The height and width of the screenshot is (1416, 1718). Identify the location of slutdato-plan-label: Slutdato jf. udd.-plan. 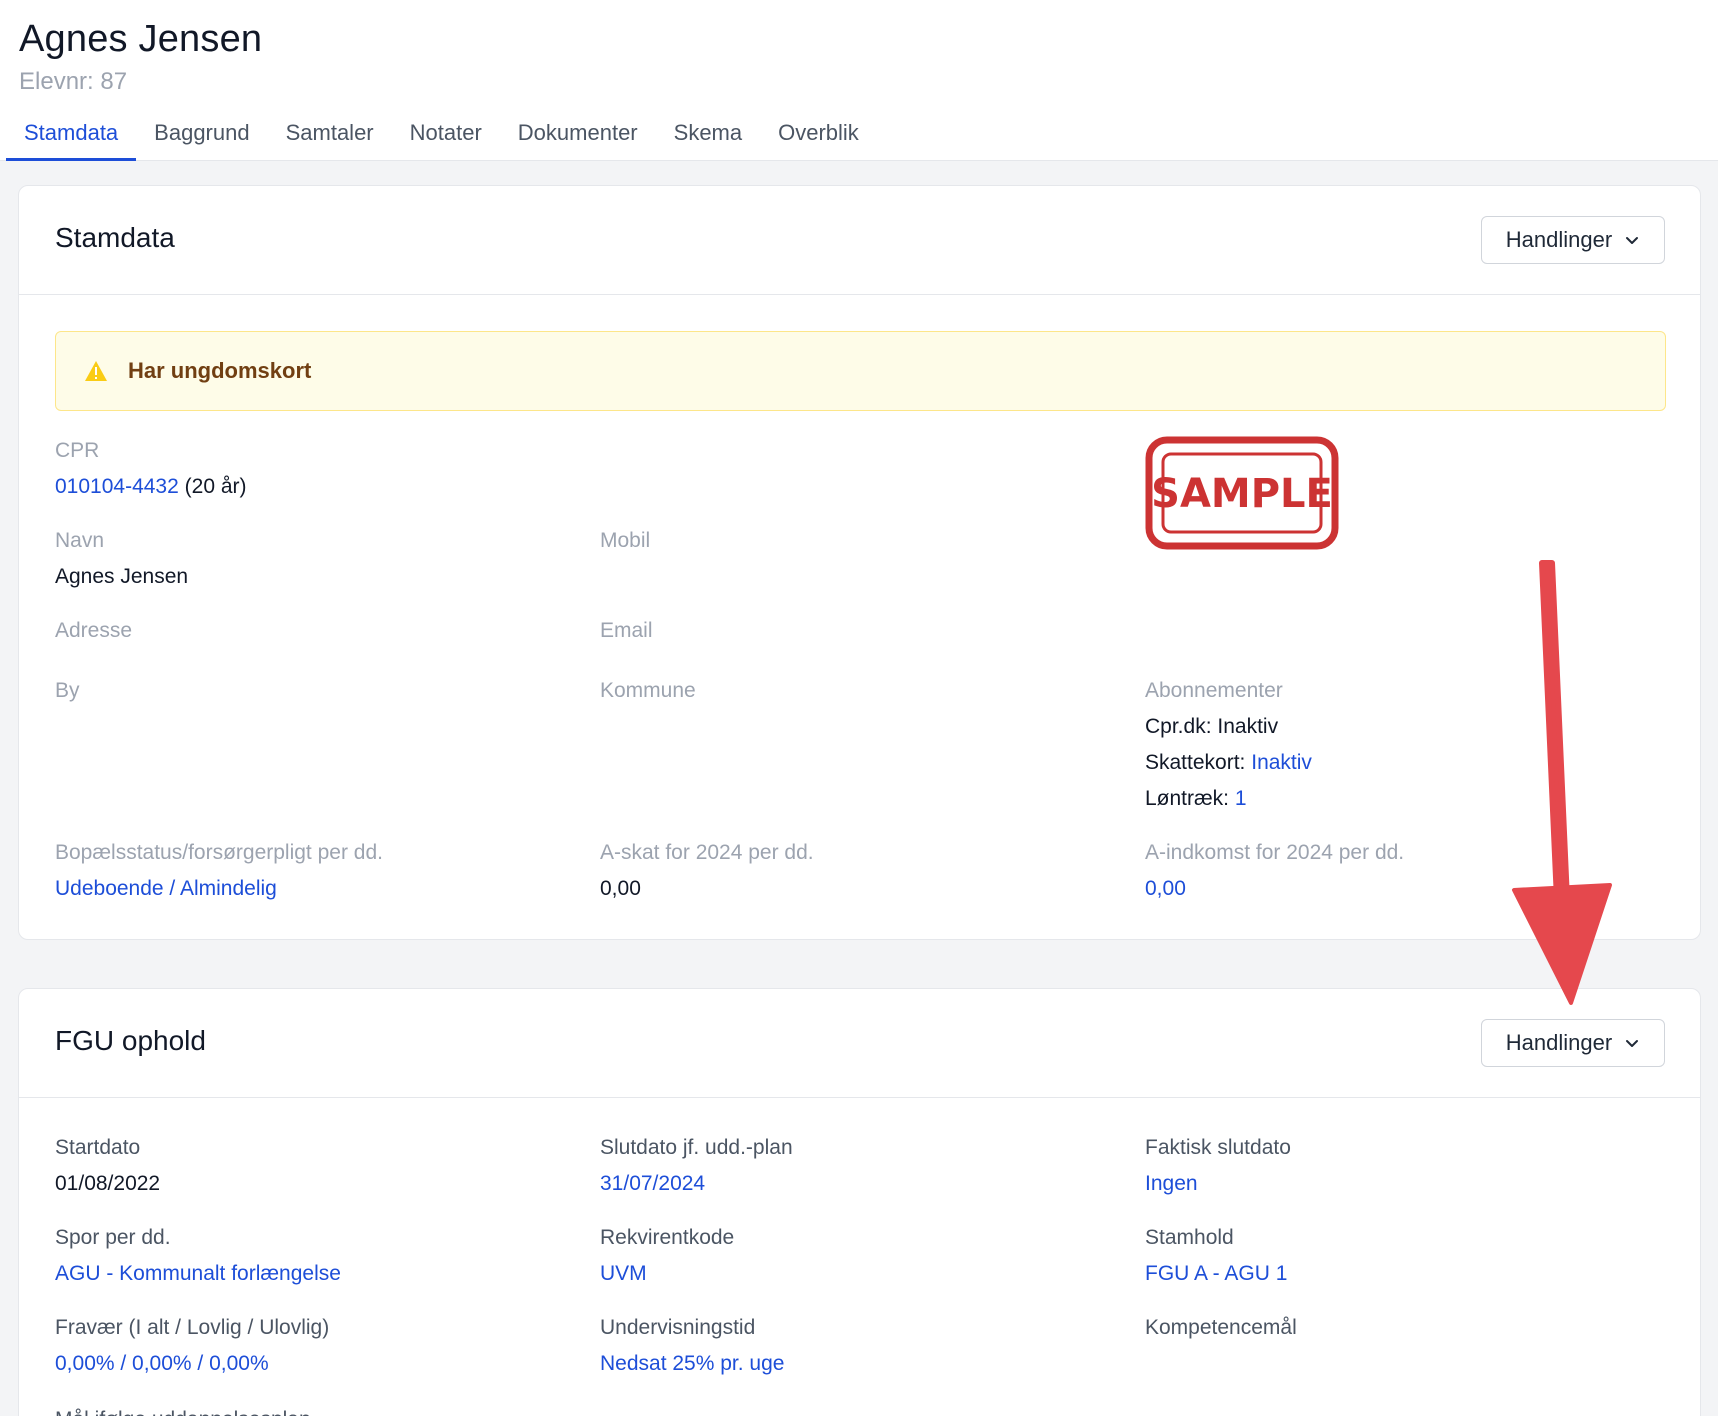
(696, 1147).